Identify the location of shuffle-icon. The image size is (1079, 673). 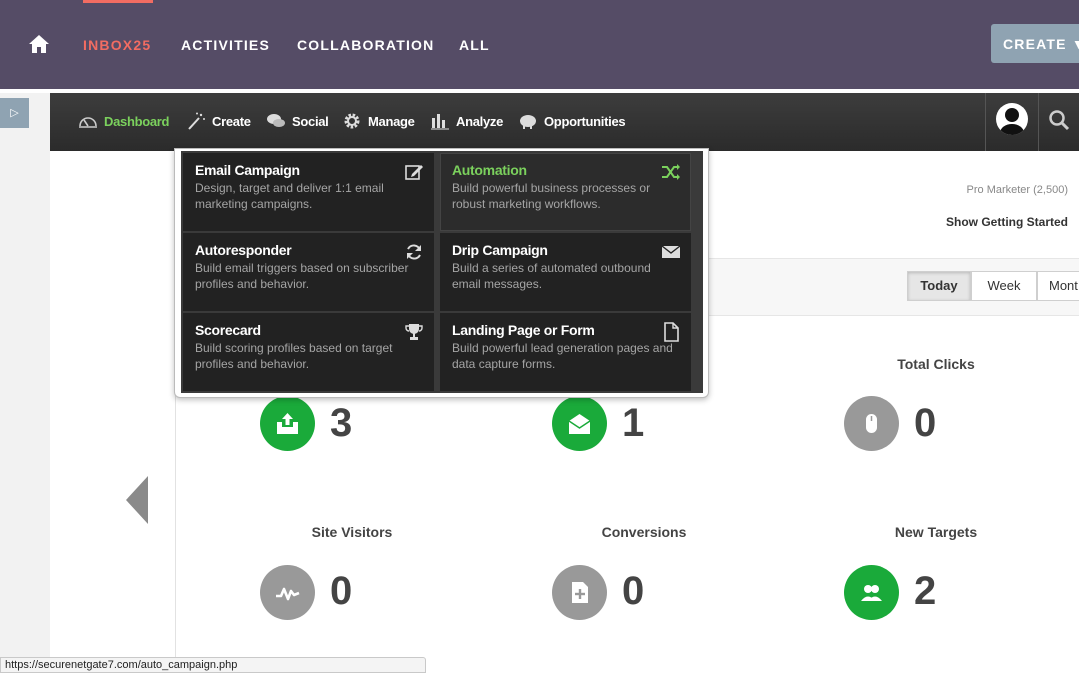
(671, 172).